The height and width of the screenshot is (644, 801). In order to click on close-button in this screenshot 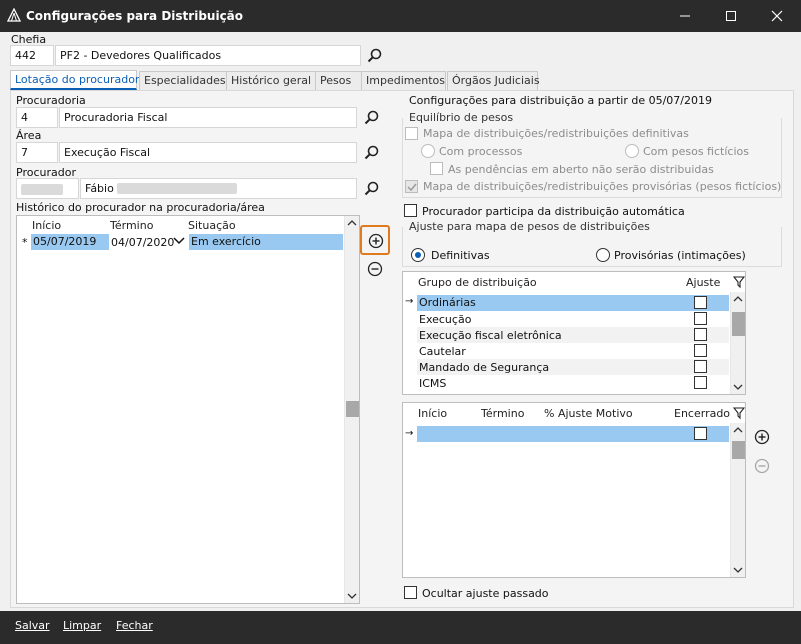, I will do `click(777, 16)`.